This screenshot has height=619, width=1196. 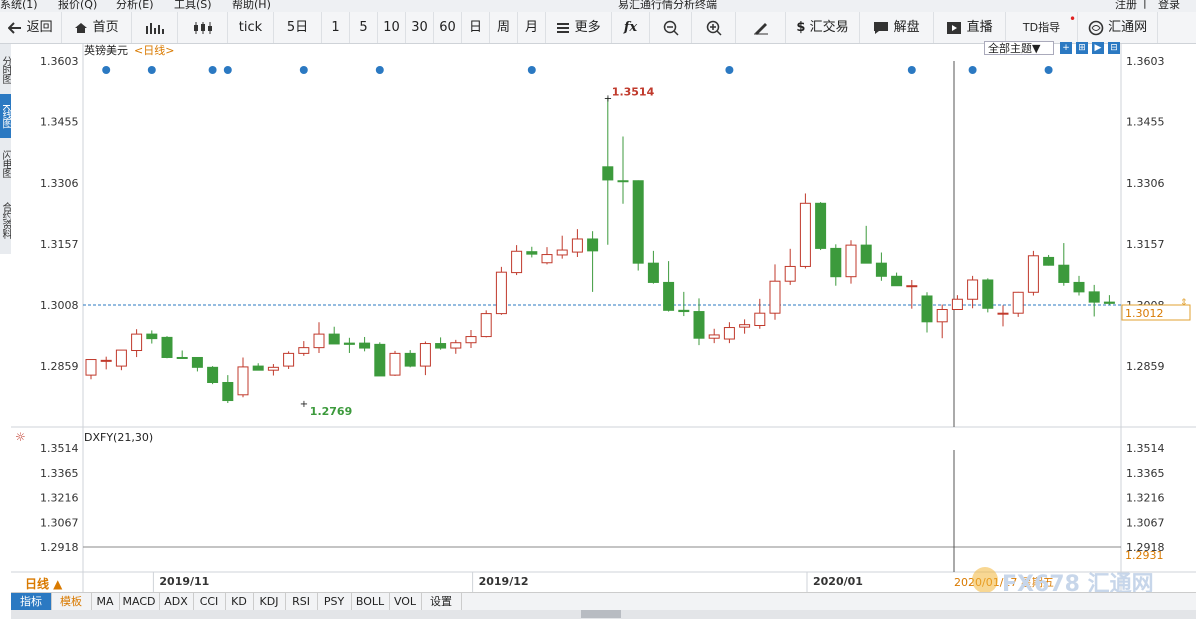 What do you see at coordinates (176, 601) in the screenshot?
I see `tab-adx: ADX` at bounding box center [176, 601].